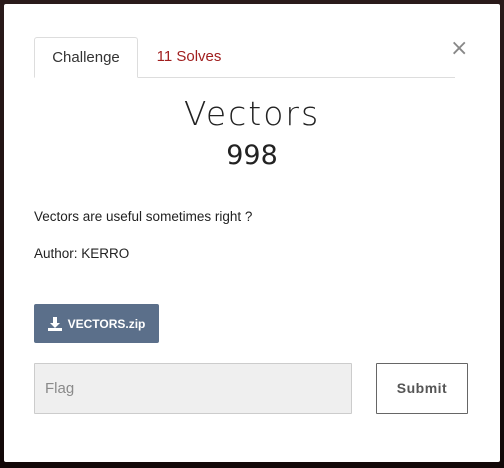 The width and height of the screenshot is (504, 468). What do you see at coordinates (82, 253) in the screenshot?
I see `challenge-author: Author: KERRO` at bounding box center [82, 253].